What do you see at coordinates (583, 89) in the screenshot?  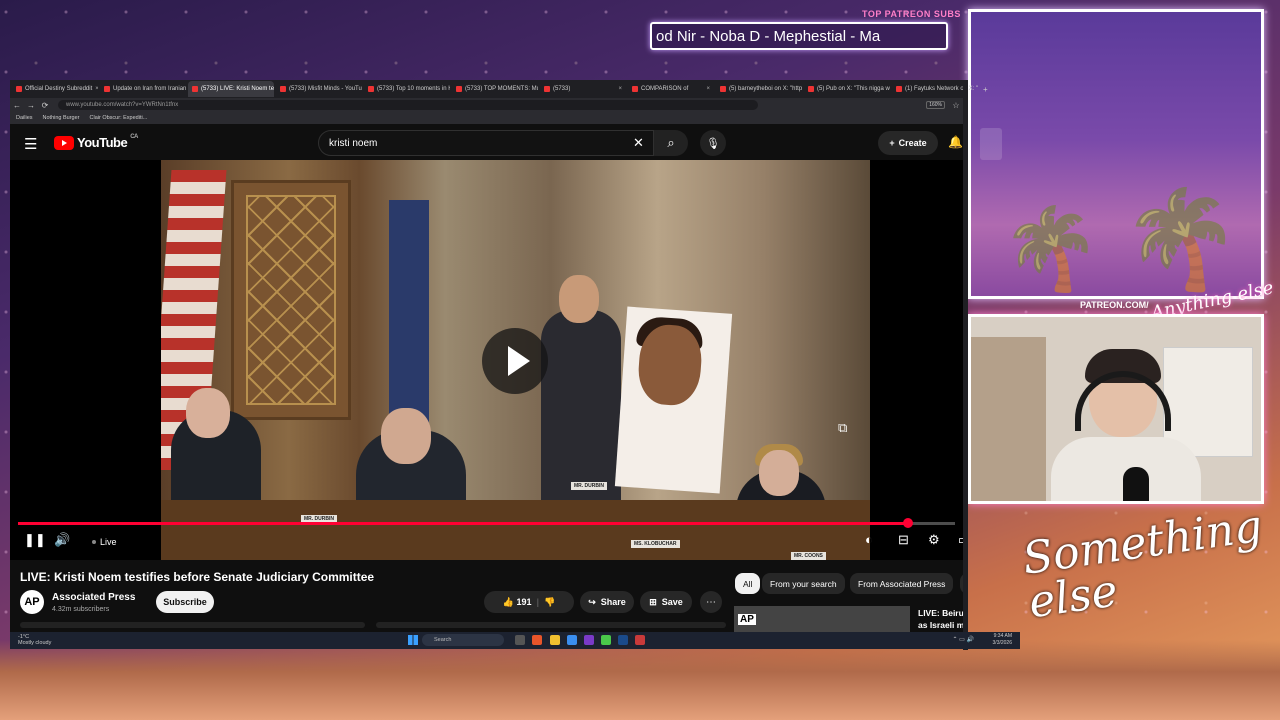 I see `browser-tab: (5733) ×` at bounding box center [583, 89].